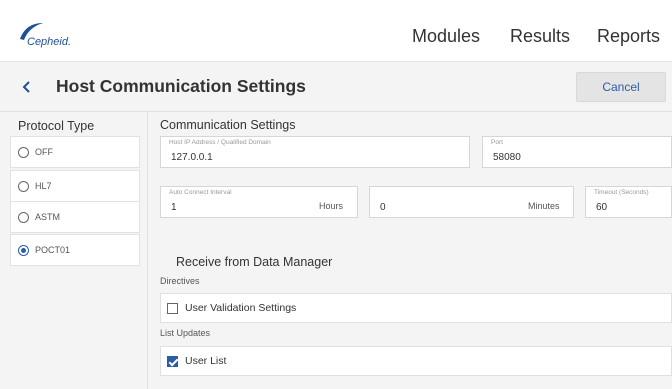  What do you see at coordinates (75, 250) in the screenshot?
I see `protocol-option-poct01: POCT01` at bounding box center [75, 250].